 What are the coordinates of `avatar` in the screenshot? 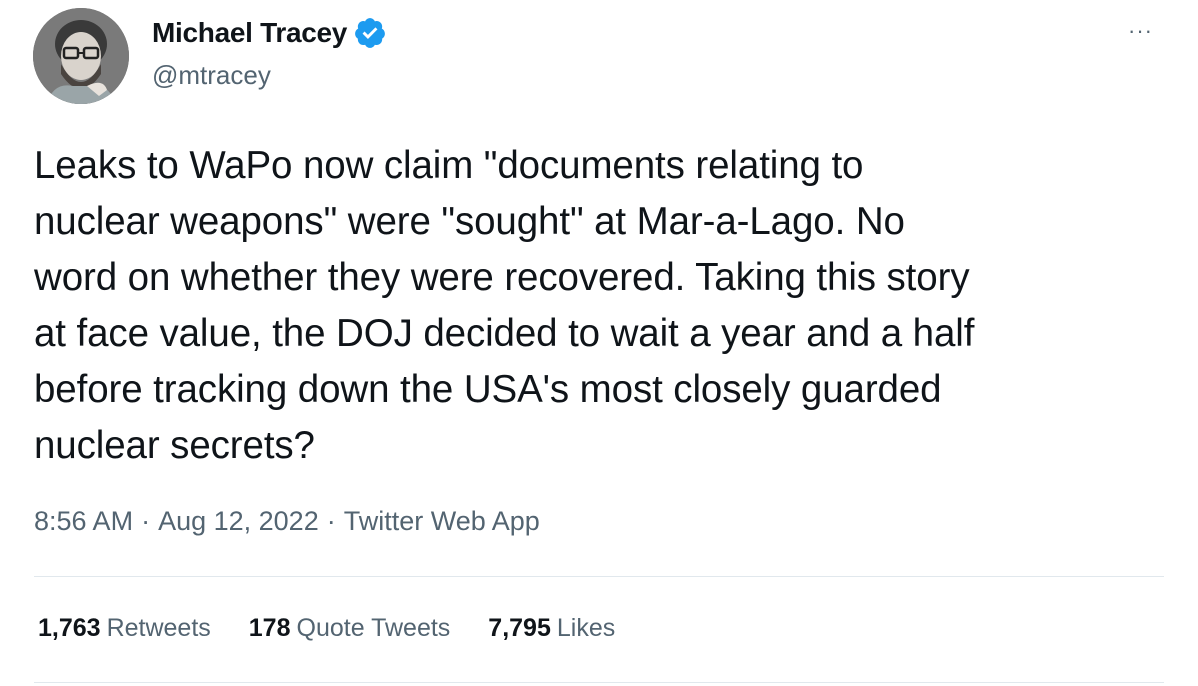 It's located at (81, 56).